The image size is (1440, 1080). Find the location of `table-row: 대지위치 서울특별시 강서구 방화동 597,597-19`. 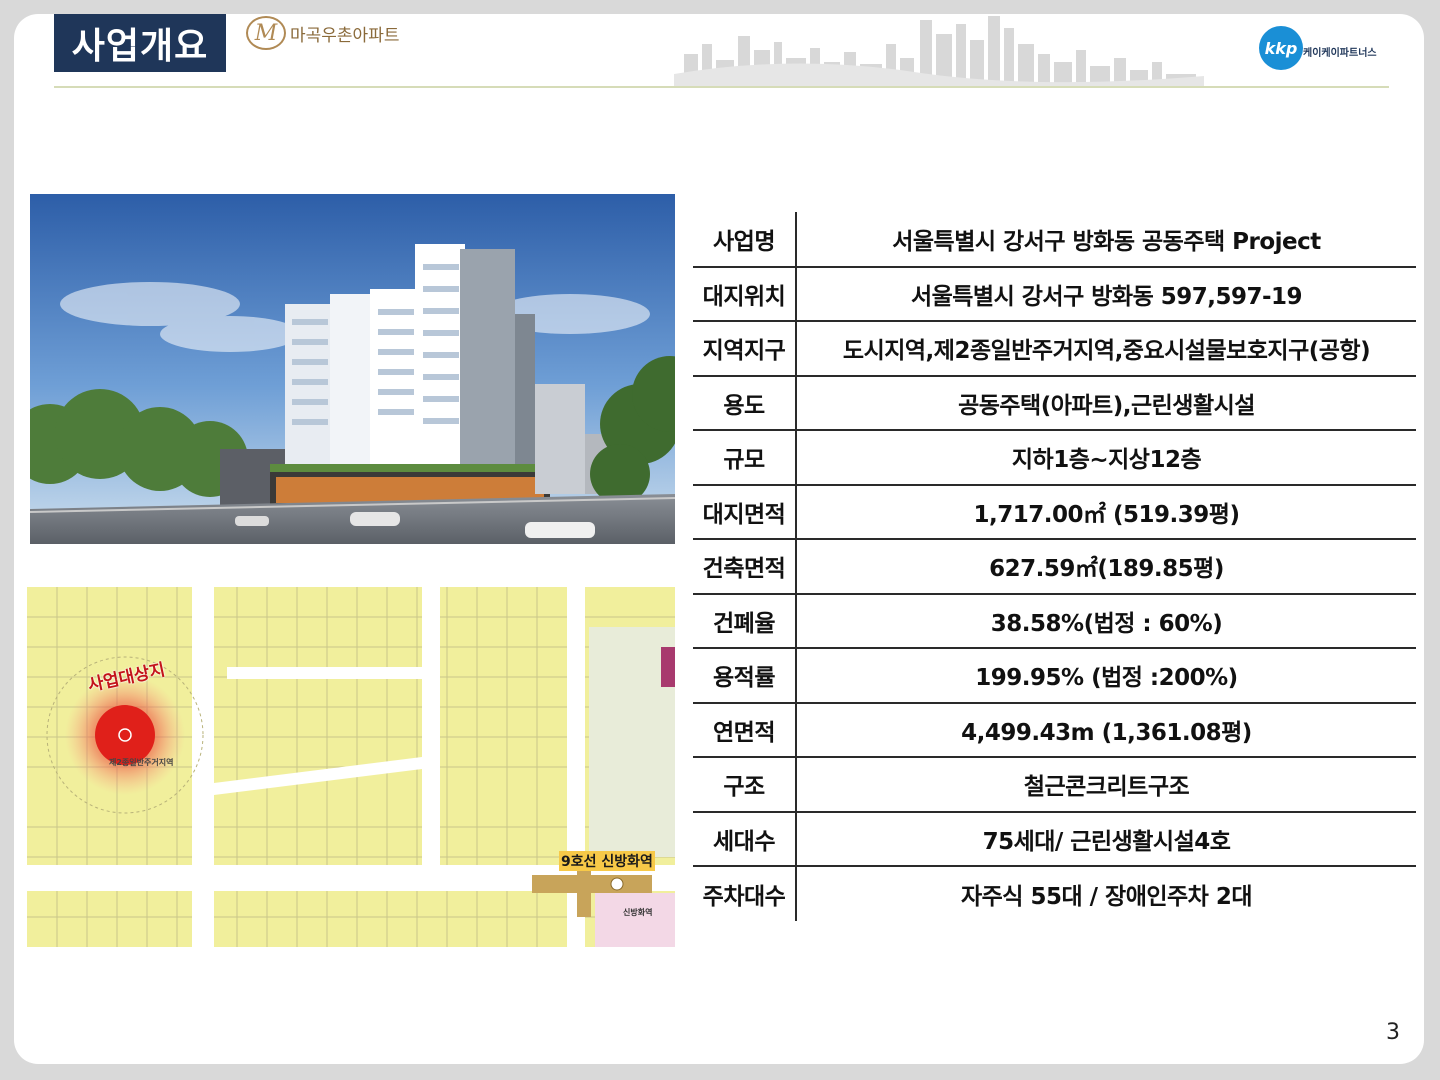

table-row: 대지위치 서울특별시 강서구 방화동 597,597-19 is located at coordinates (1054, 294).